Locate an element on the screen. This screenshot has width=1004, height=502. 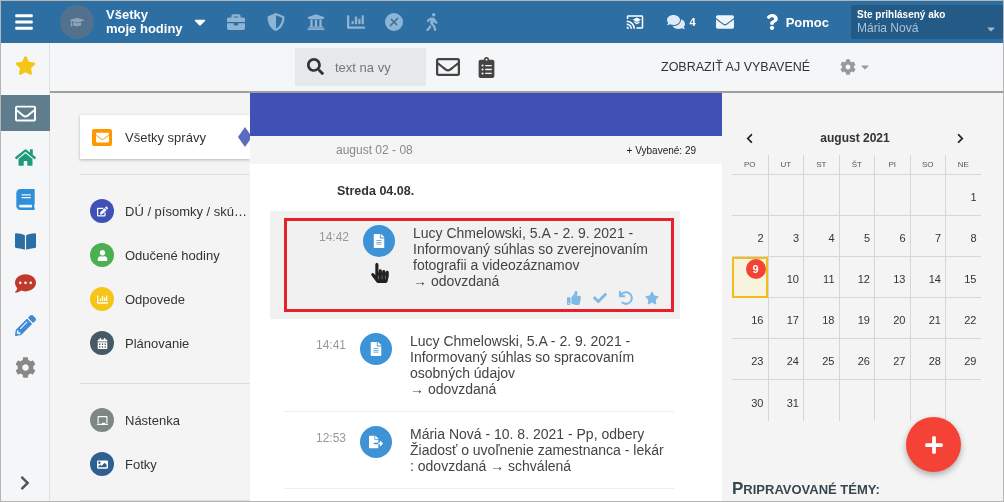
search-icon is located at coordinates (315, 66).